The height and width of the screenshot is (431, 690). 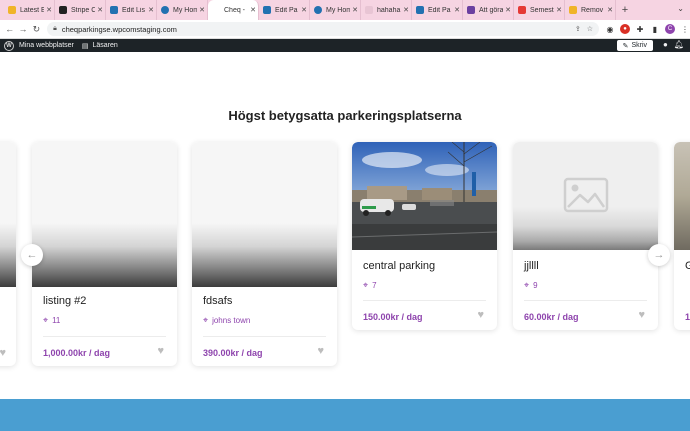 What do you see at coordinates (679, 44) in the screenshot?
I see `notifications-bell-icon: 🔔︎` at bounding box center [679, 44].